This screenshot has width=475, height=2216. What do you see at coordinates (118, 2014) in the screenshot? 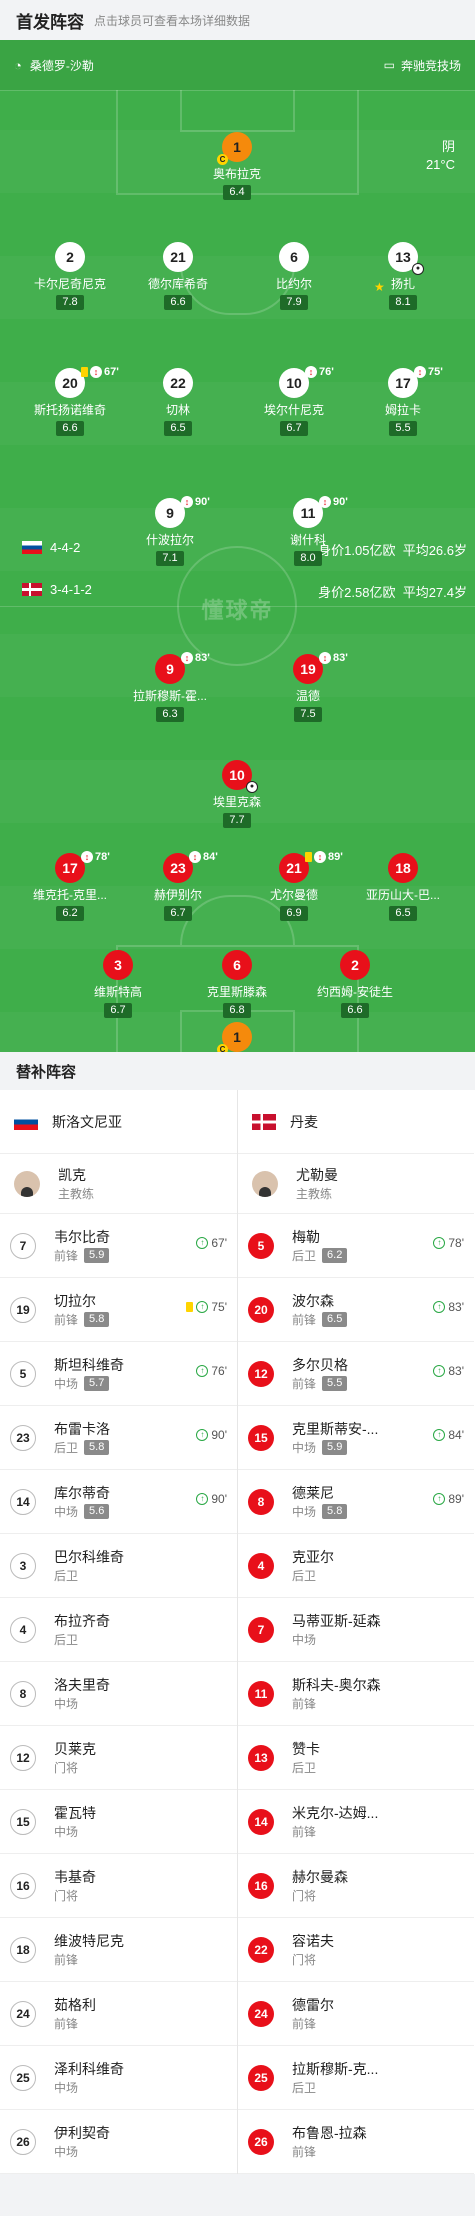
I see `sub-player-row: 24 茹格利 前锋` at bounding box center [118, 2014].